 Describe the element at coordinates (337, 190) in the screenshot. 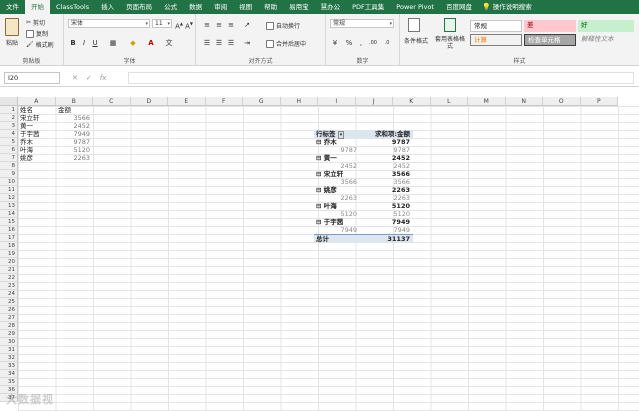

I see `pivot-group-label: ⊟ 姚彦` at that location.